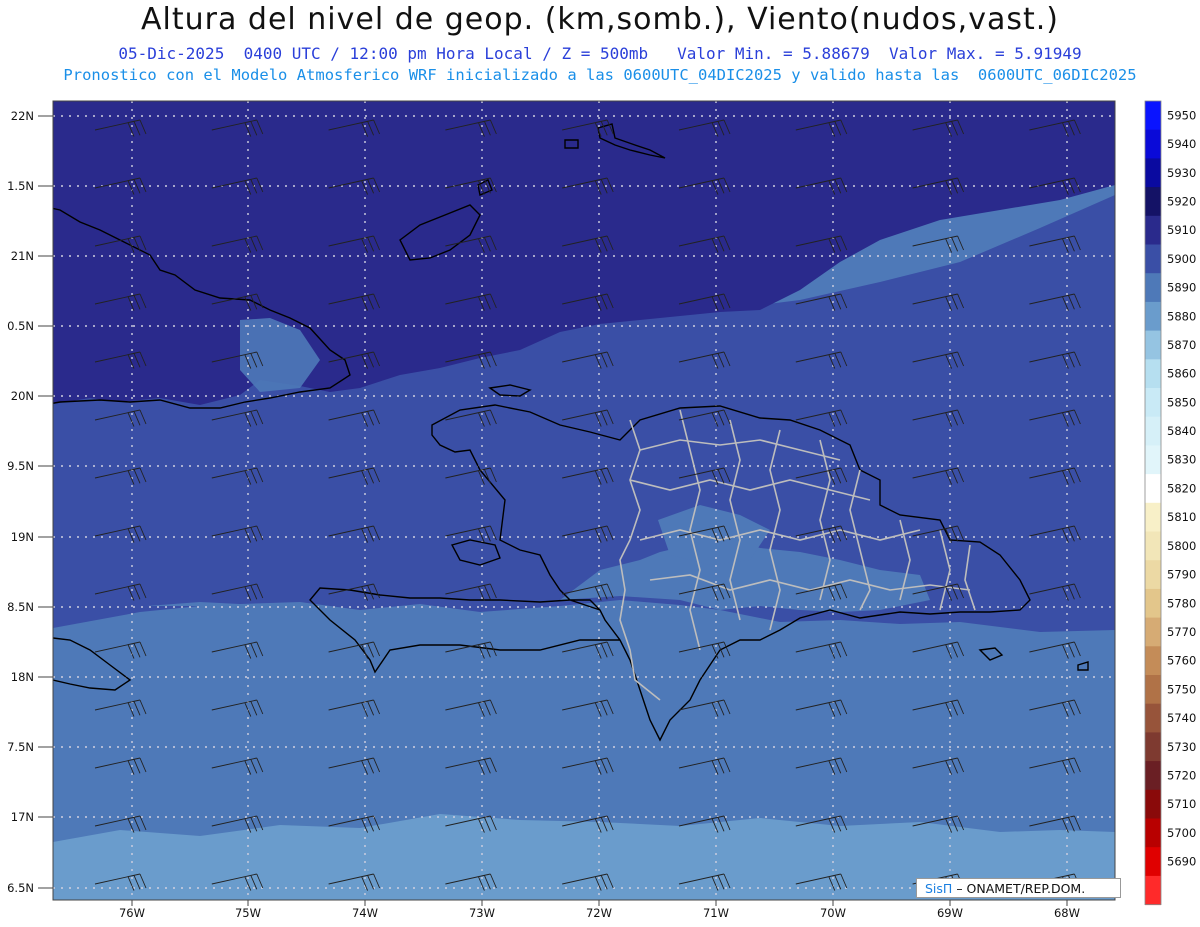 This screenshot has height=927, width=1200. What do you see at coordinates (950, 913) in the screenshot?
I see `lon-label: 69W` at bounding box center [950, 913].